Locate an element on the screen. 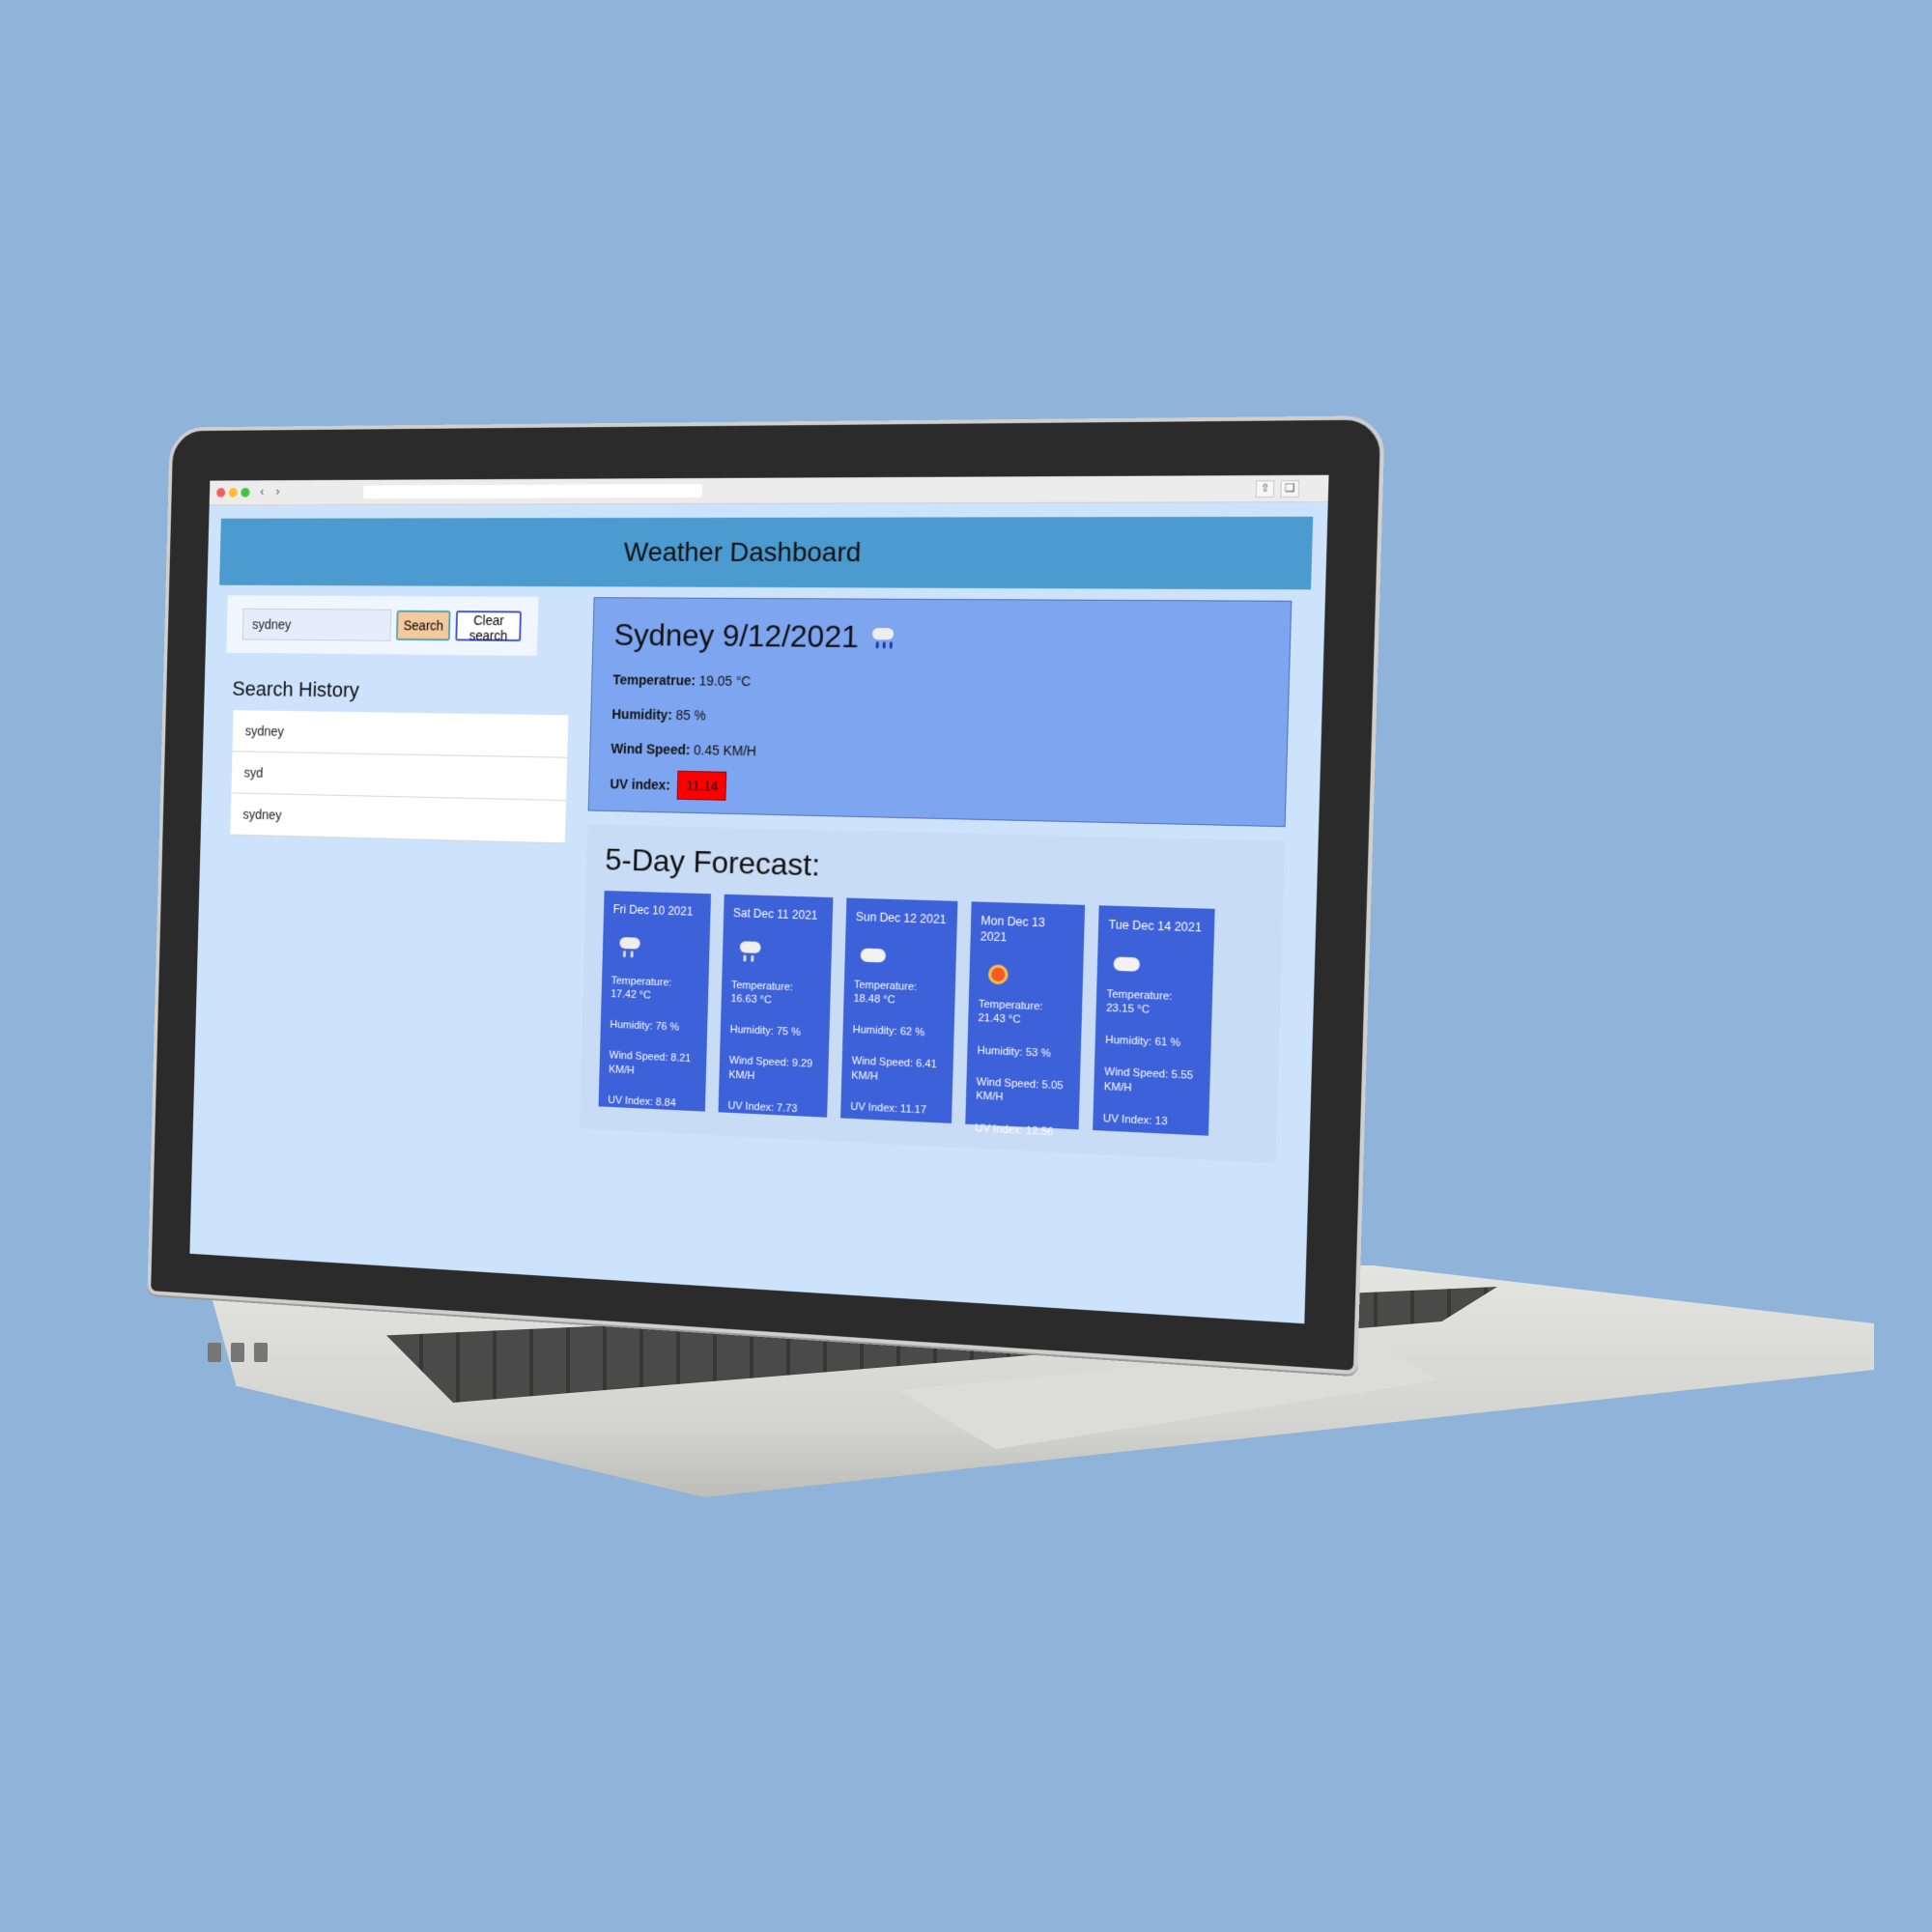 The width and height of the screenshot is (1932, 1932). forecast-uv: UV Index: 12.56 is located at coordinates (1014, 1130).